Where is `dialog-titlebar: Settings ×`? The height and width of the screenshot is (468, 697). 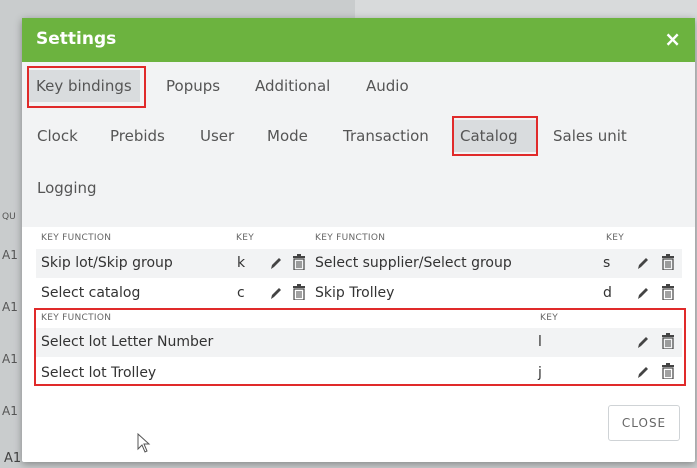
dialog-titlebar: Settings × is located at coordinates (358, 40).